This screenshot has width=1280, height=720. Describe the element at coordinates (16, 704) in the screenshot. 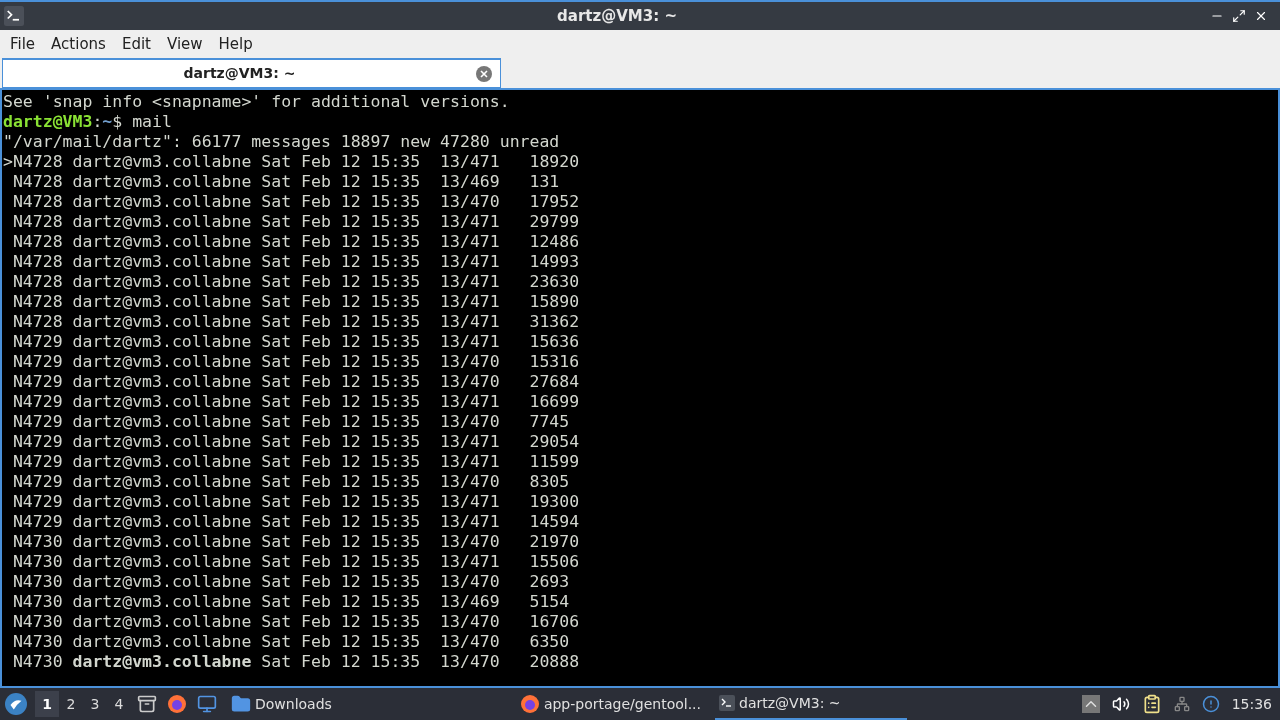

I see `app-menu-icon` at that location.